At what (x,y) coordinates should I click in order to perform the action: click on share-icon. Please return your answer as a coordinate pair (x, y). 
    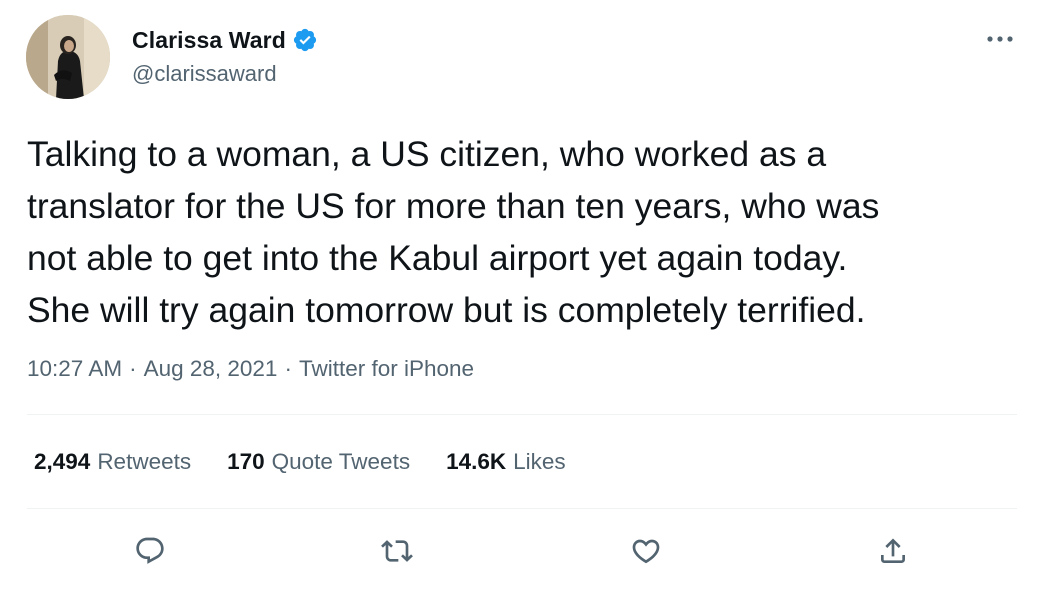
    Looking at the image, I should click on (893, 550).